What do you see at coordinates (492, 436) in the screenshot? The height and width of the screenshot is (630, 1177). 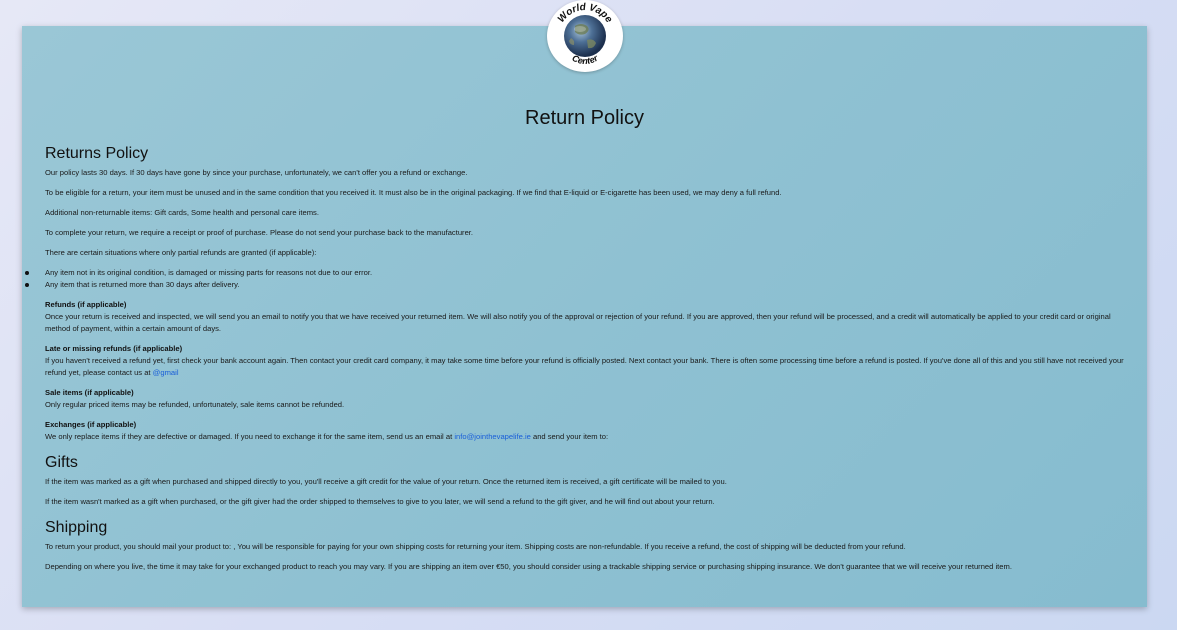 I see `email-link: info@jointhevapelife.ie` at bounding box center [492, 436].